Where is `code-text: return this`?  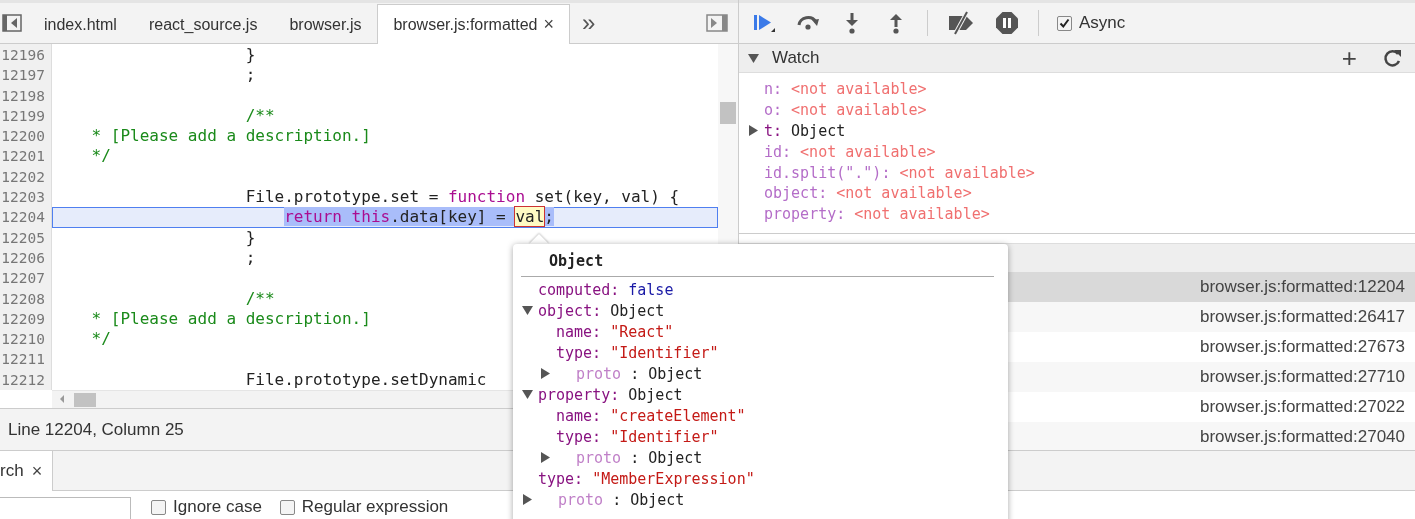
code-text: return this is located at coordinates (337, 217).